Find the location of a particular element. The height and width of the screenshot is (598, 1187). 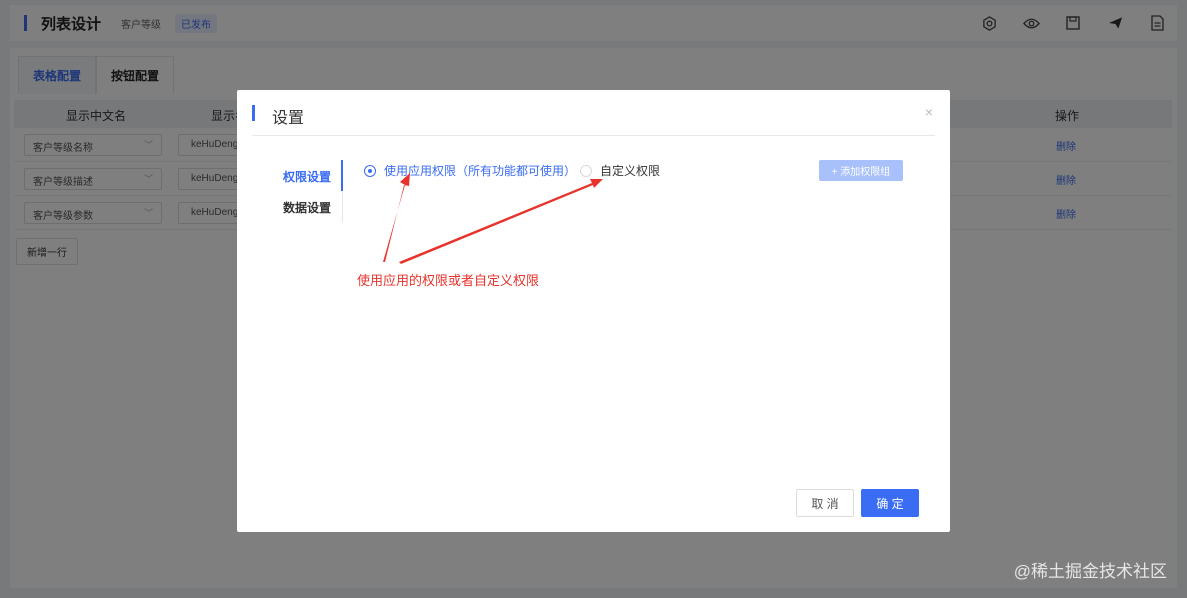

add-permission-group-button: + 添加权限组 is located at coordinates (861, 170).